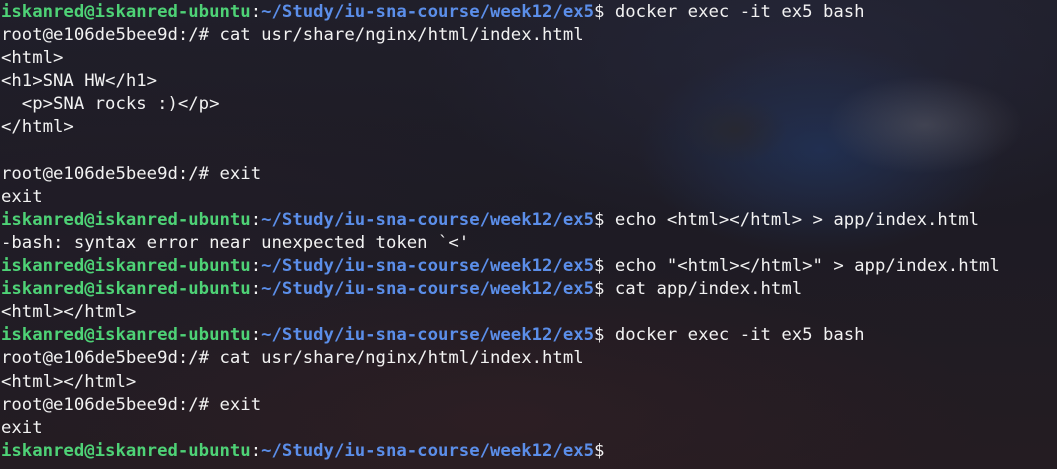 The height and width of the screenshot is (469, 1057). What do you see at coordinates (703, 289) in the screenshot?
I see `command-text: cat app/index.html` at bounding box center [703, 289].